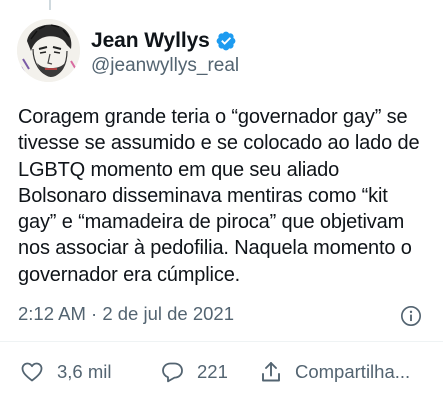  I want to click on avatar-illustration, so click(48, 50).